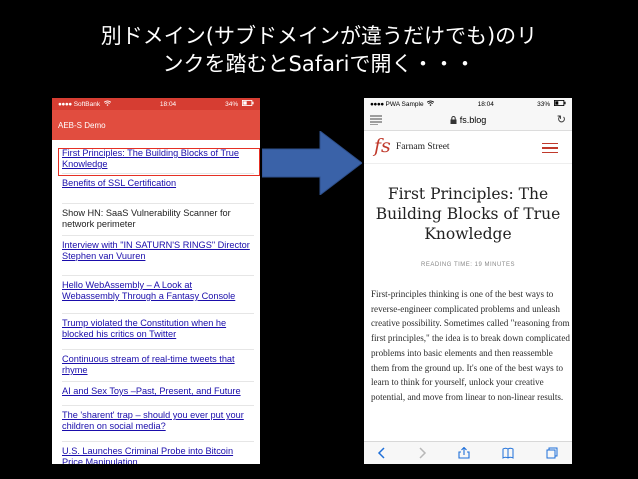 This screenshot has width=638, height=479. I want to click on site-header: fs Farnam Street, so click(468, 147).